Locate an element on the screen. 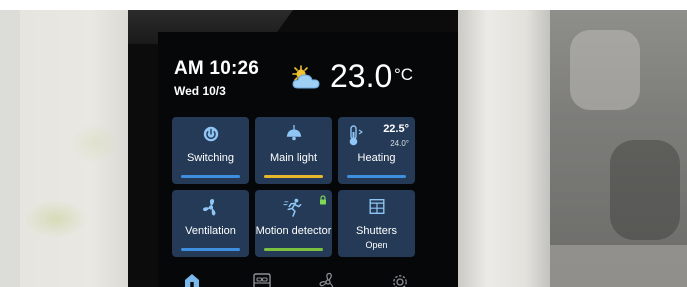 This screenshot has width=687, height=287. tile-main-light: Main light is located at coordinates (293, 150).